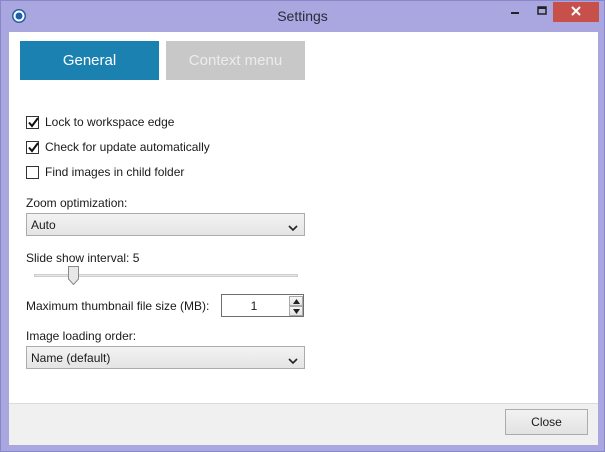  I want to click on child-folder-label: Find images in child folder, so click(115, 172).